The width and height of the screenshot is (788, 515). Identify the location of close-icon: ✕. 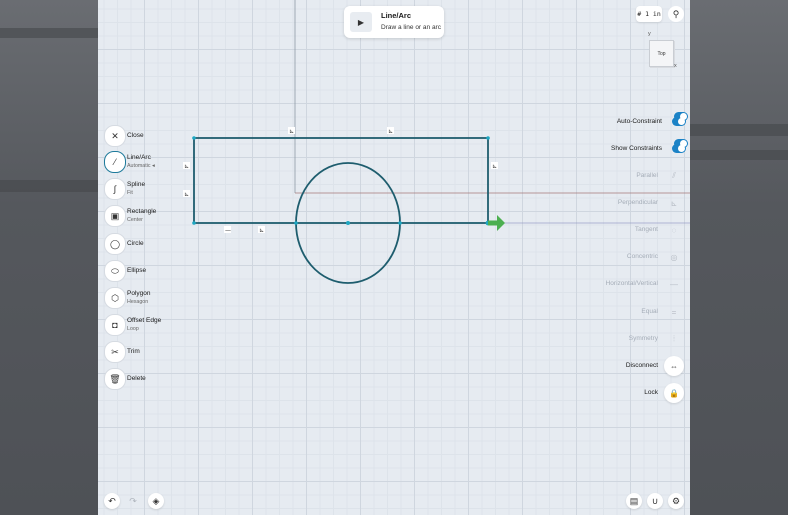
(115, 136).